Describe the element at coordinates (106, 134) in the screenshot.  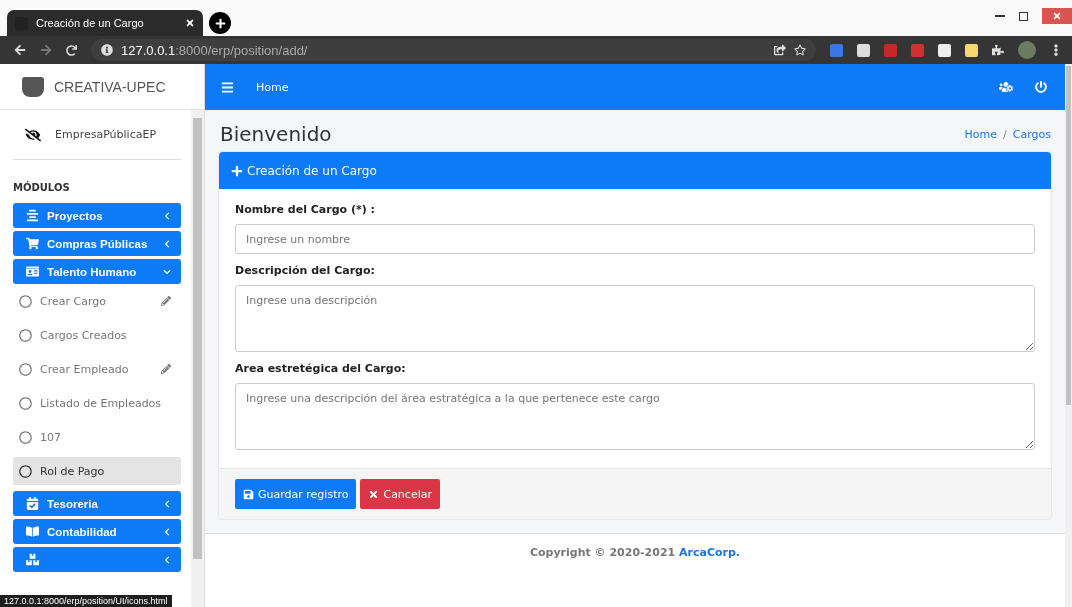
I see `user-name: EmpresaPúblicaEP` at that location.